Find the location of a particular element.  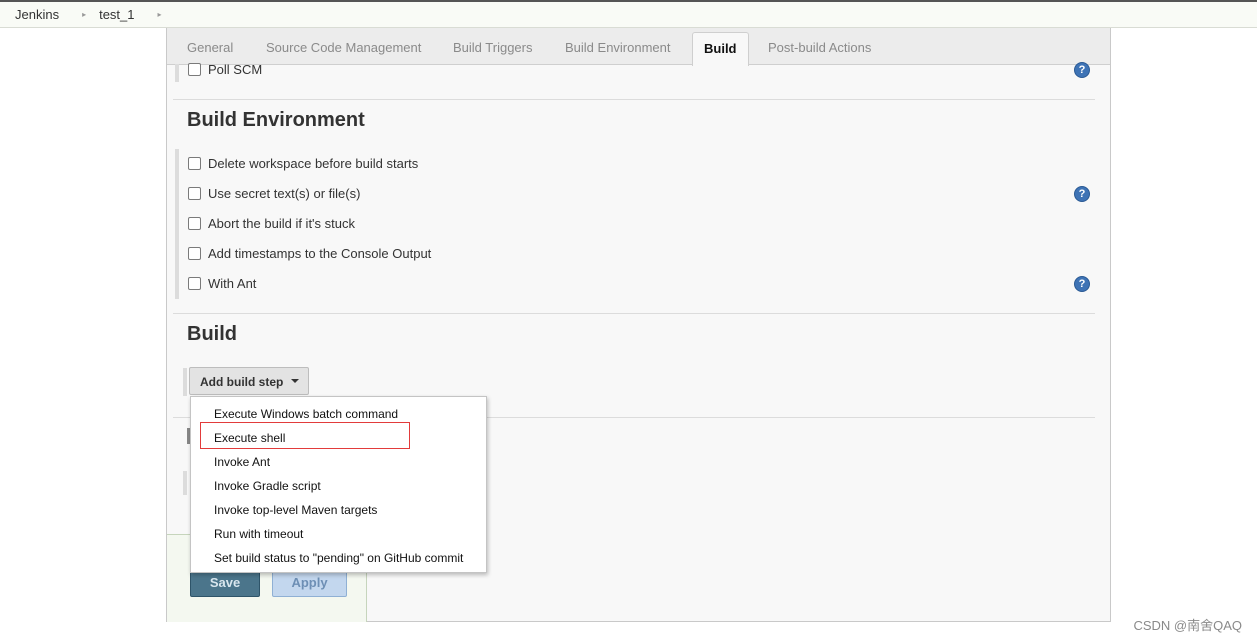

watermark: CSDN @南舍QAQ is located at coordinates (1187, 625).